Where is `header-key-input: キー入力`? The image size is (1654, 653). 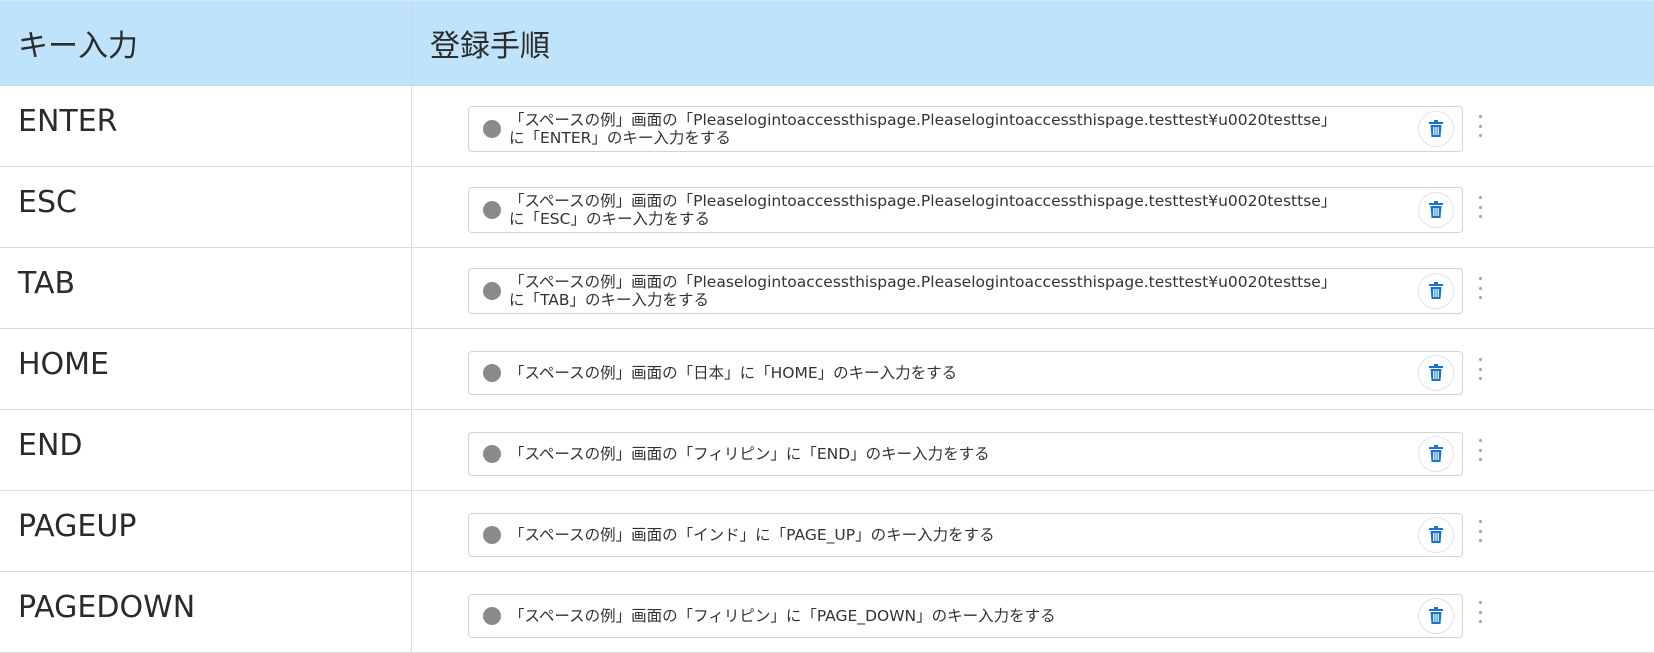 header-key-input: キー入力 is located at coordinates (206, 43).